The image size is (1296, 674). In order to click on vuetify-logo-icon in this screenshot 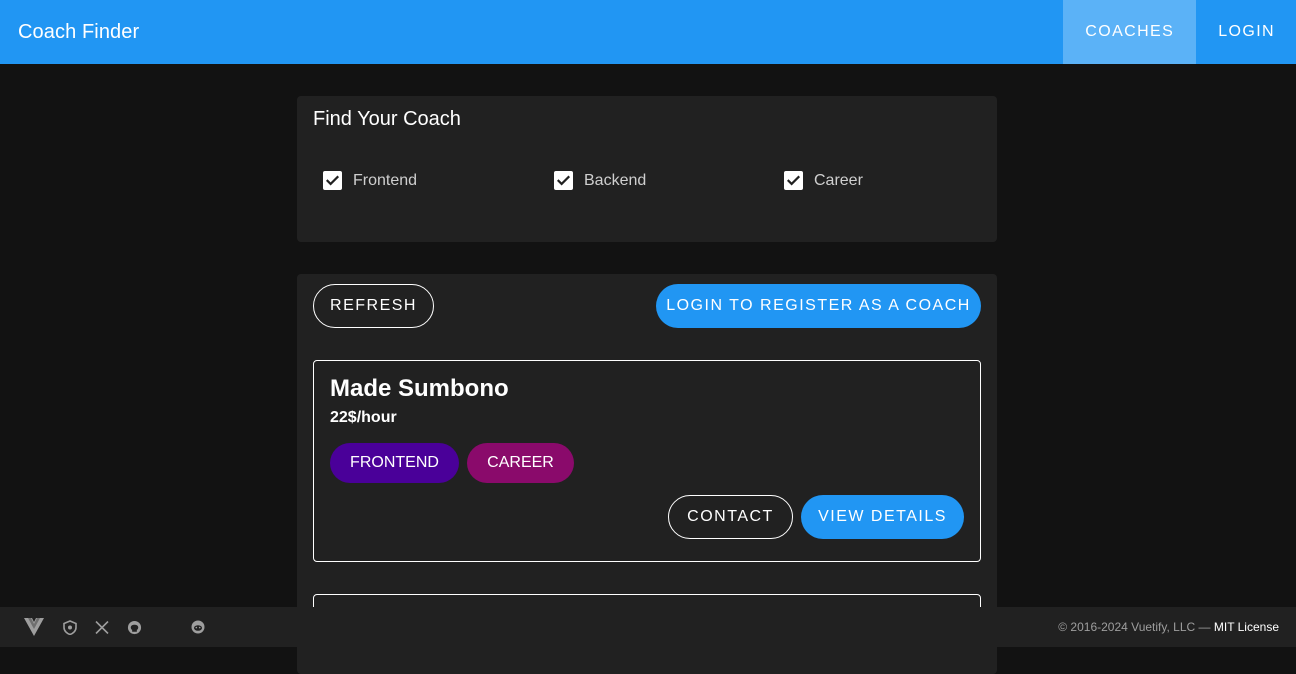, I will do `click(34, 627)`.